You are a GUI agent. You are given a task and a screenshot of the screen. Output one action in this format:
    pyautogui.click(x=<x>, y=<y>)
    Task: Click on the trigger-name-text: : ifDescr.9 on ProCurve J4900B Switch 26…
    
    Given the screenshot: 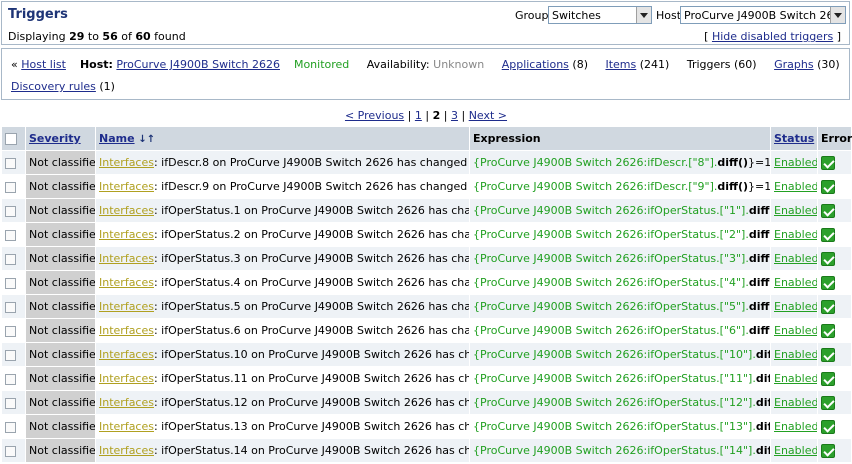 What is the action you would take?
    pyautogui.click(x=310, y=186)
    